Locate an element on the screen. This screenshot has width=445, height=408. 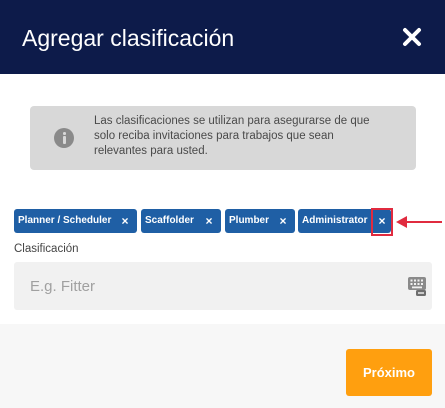
chip-plumber: Plumber × is located at coordinates (260, 221).